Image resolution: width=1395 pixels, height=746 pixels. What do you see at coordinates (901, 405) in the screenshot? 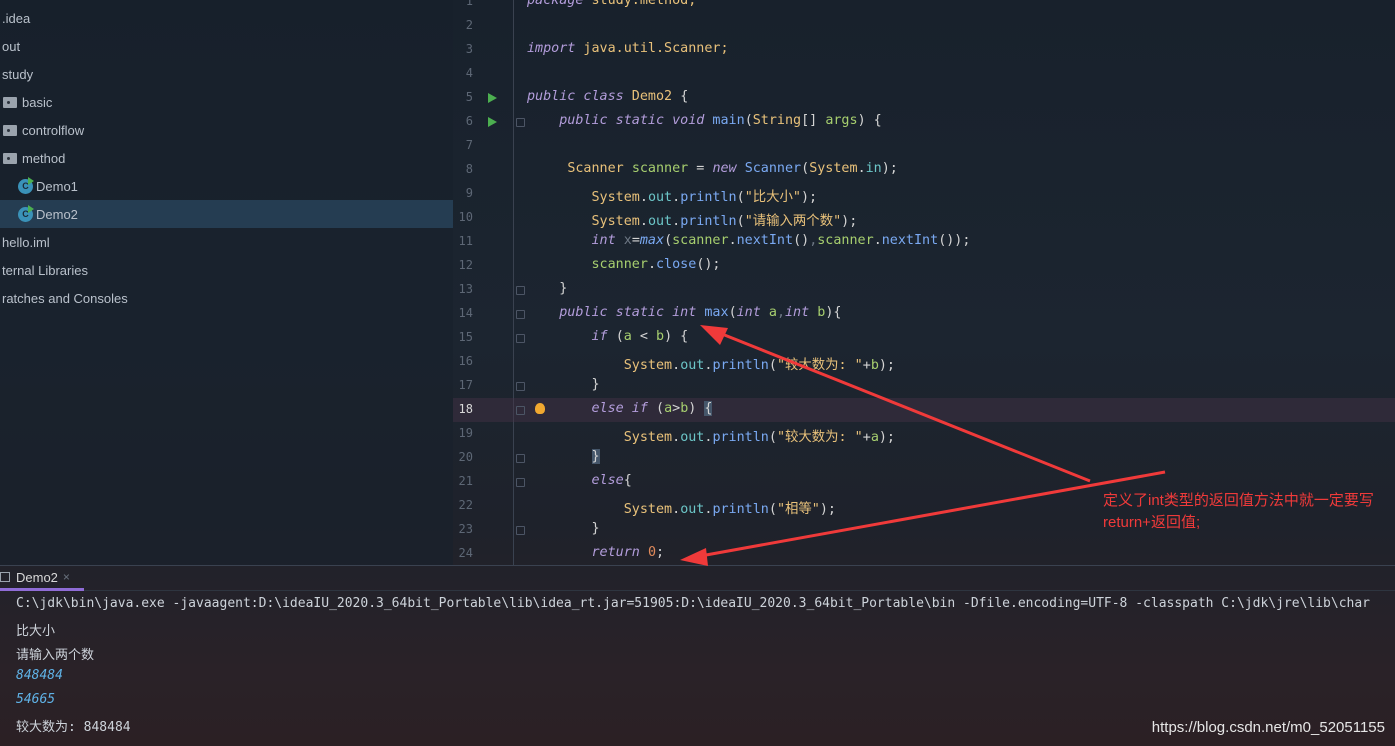
I see `arrow-to-method-signature` at bounding box center [901, 405].